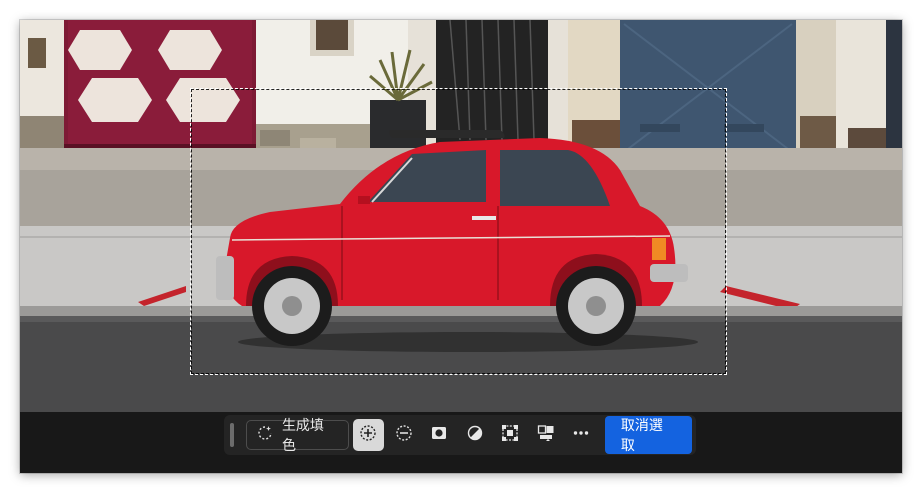  I want to click on contextual-taskbar-area: 生成填色 取消選取, so click(461, 442).